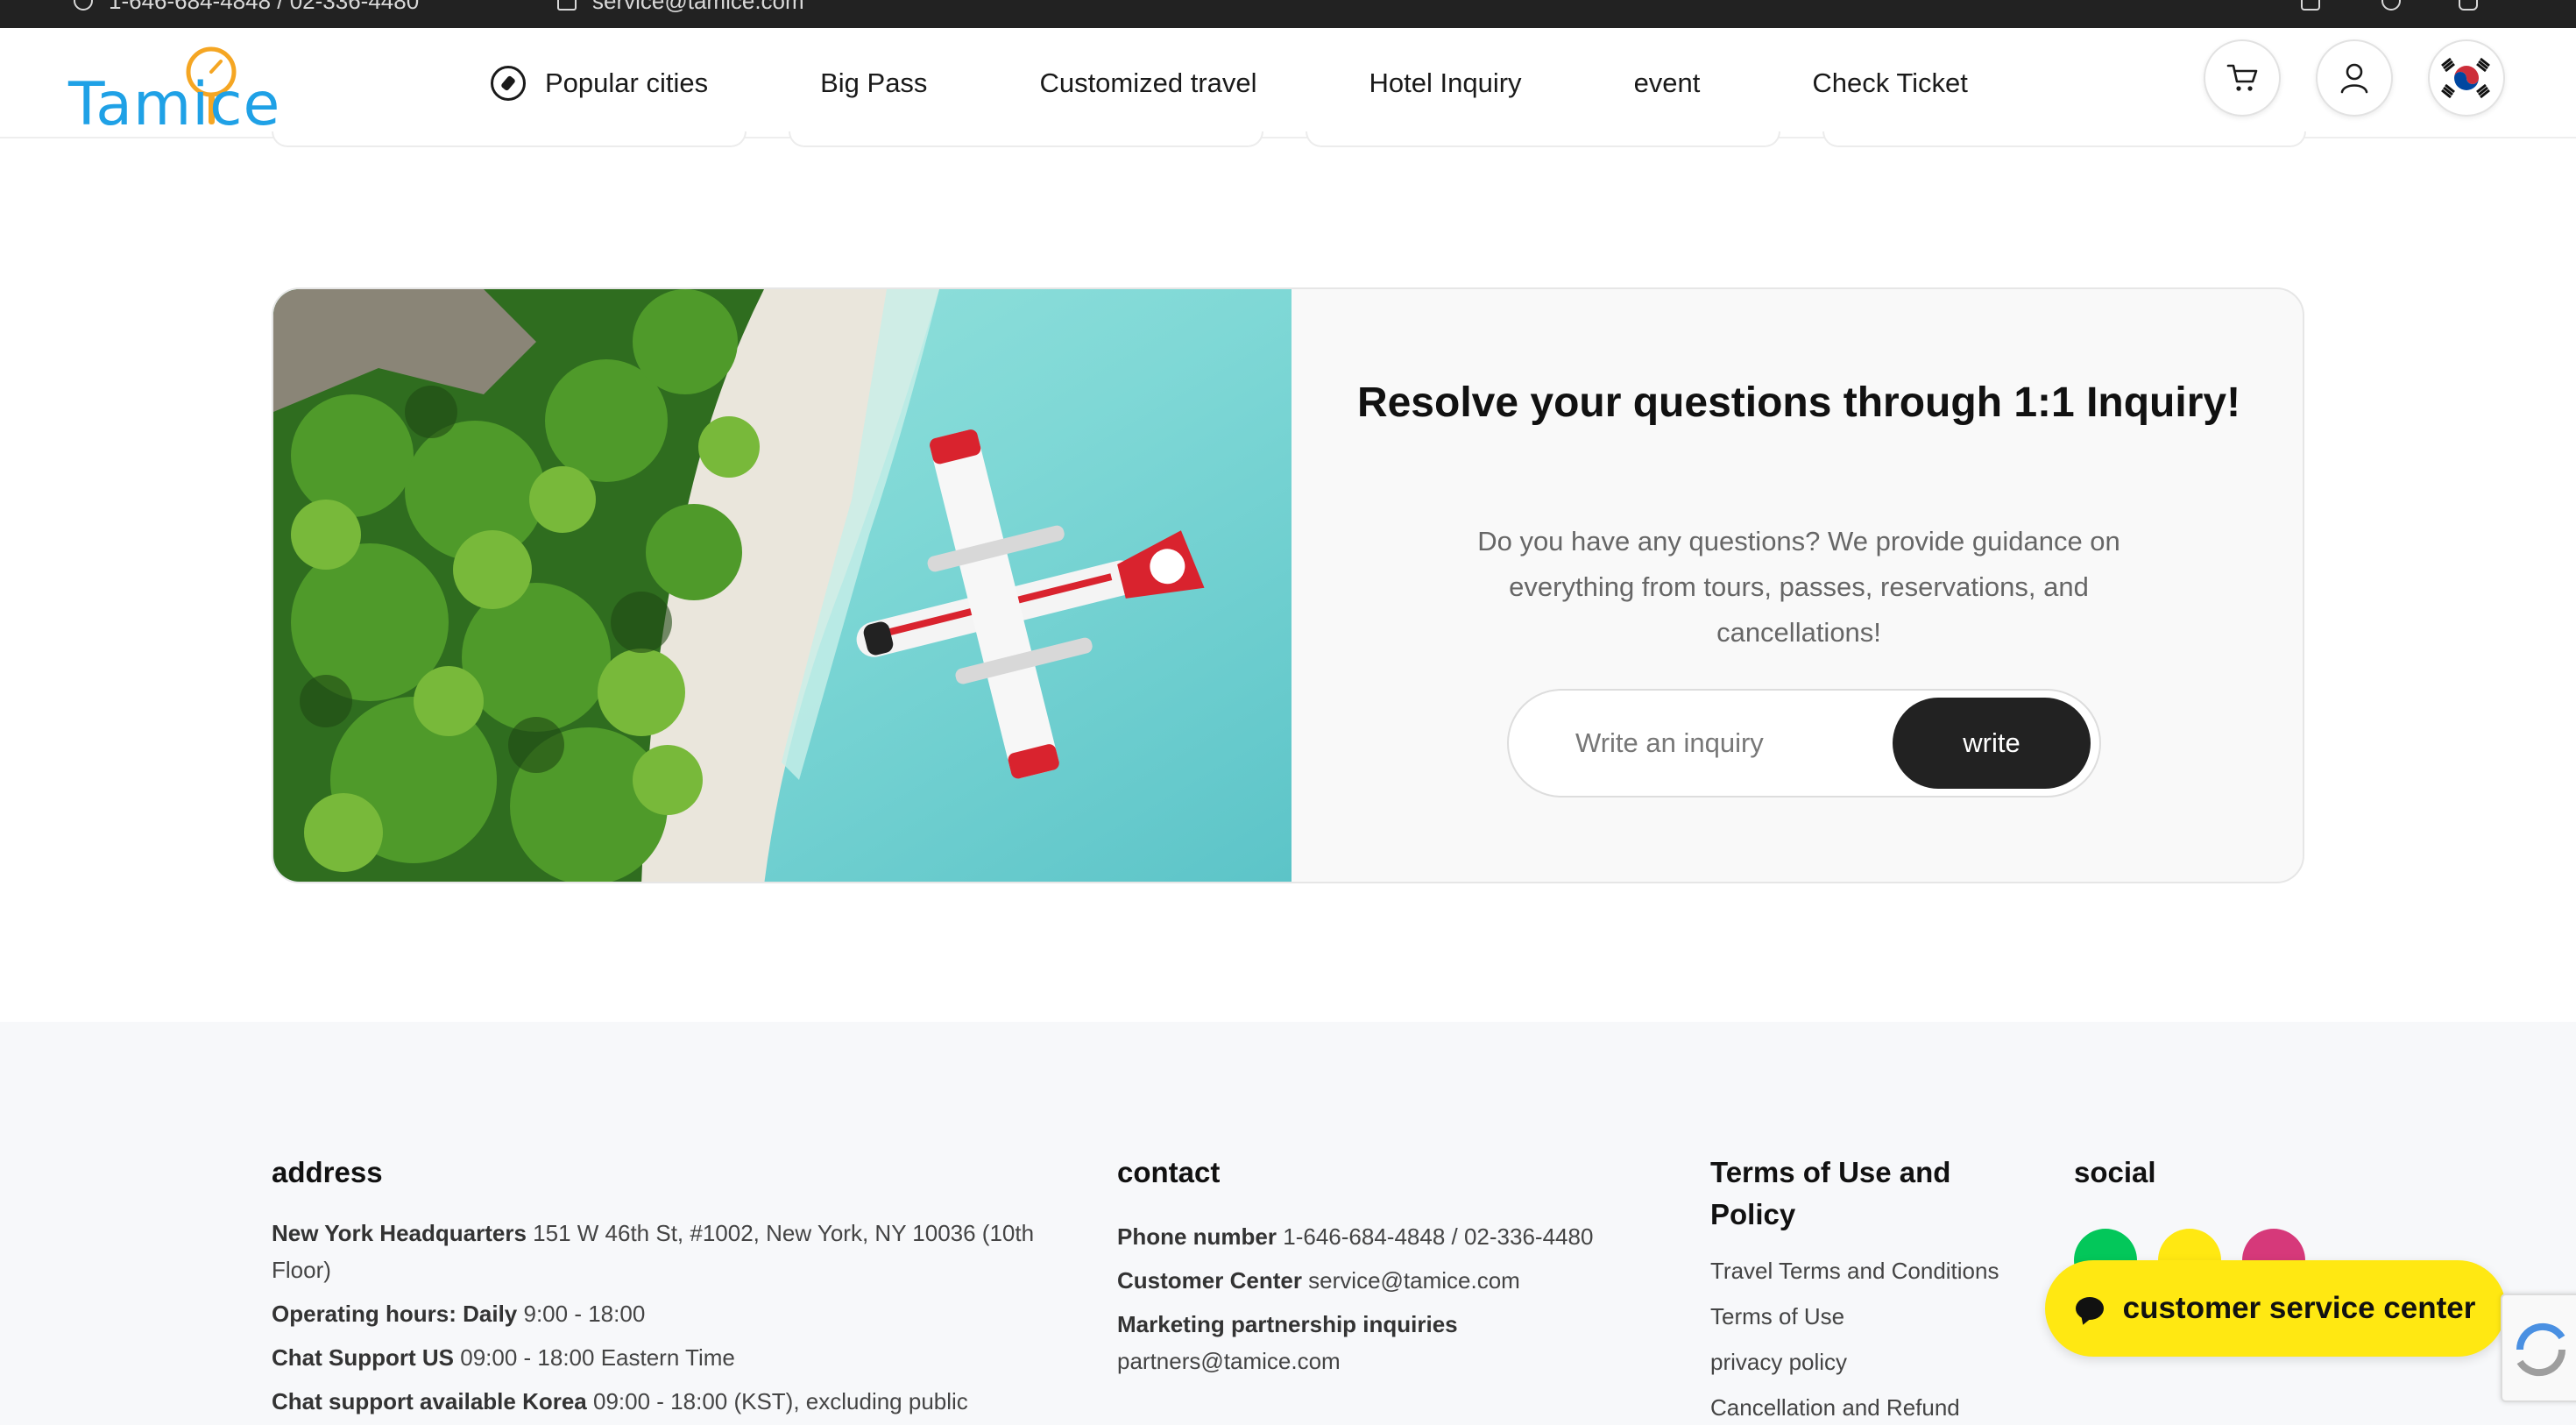 The width and height of the screenshot is (2576, 1425). I want to click on nav-label: Check Ticket, so click(1890, 82).